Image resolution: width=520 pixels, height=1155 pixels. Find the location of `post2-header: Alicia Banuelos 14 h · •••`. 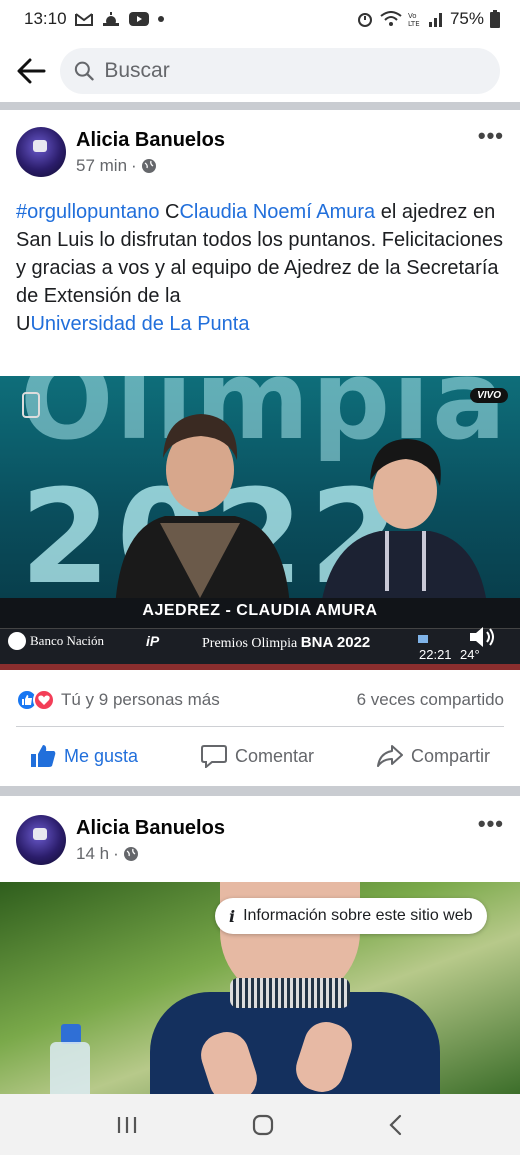

post2-header: Alicia Banuelos 14 h · ••• is located at coordinates (260, 840).